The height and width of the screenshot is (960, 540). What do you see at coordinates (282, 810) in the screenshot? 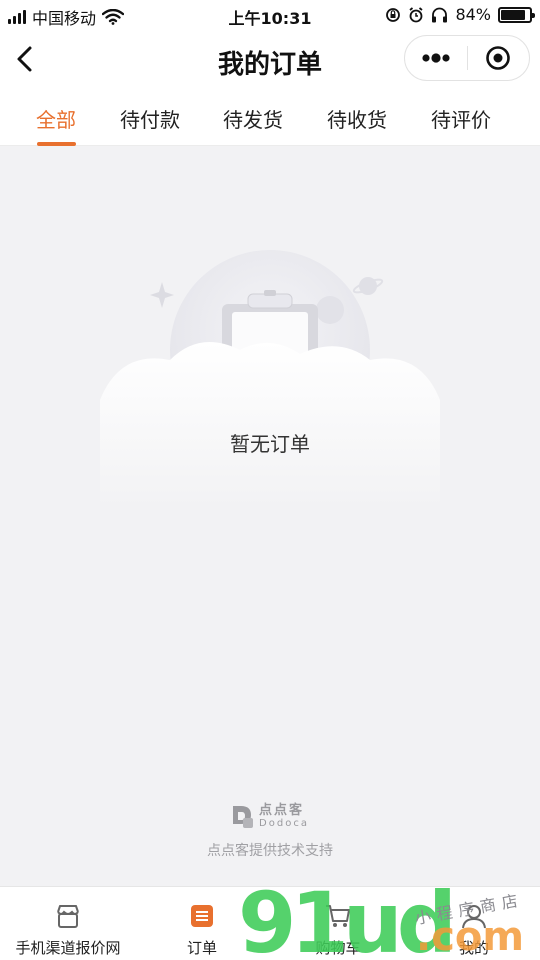
I see `brand-name: 点点客` at bounding box center [282, 810].